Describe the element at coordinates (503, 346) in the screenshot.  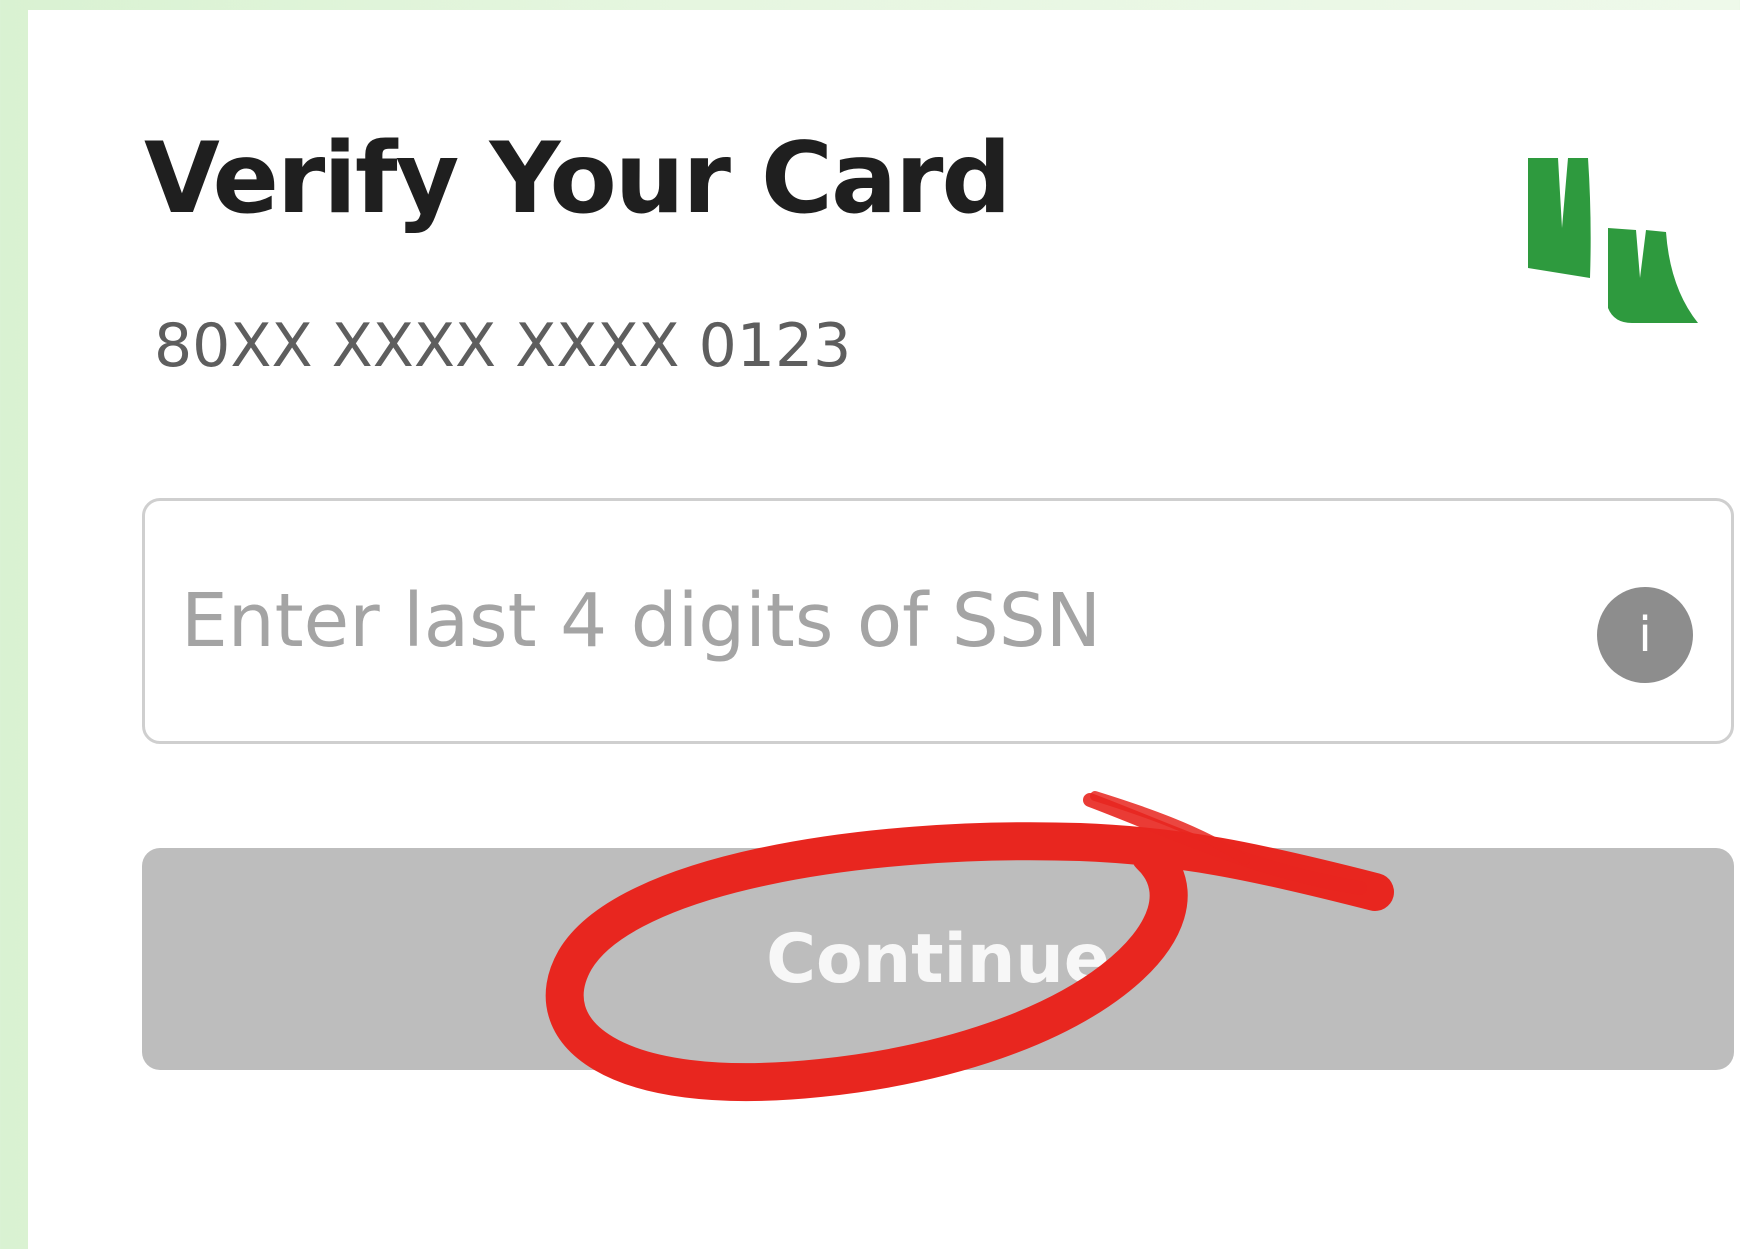
I see `masked-card-number: 80XX XXXX XXXX 0123` at that location.